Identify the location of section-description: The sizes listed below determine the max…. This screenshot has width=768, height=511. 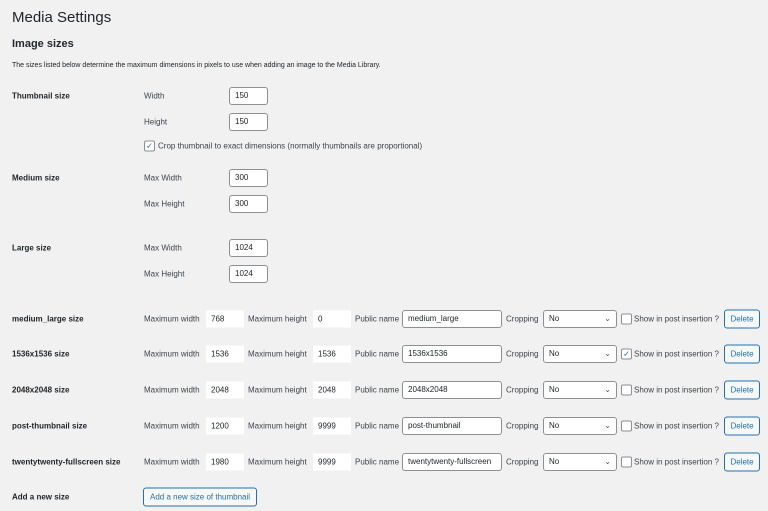
(196, 65).